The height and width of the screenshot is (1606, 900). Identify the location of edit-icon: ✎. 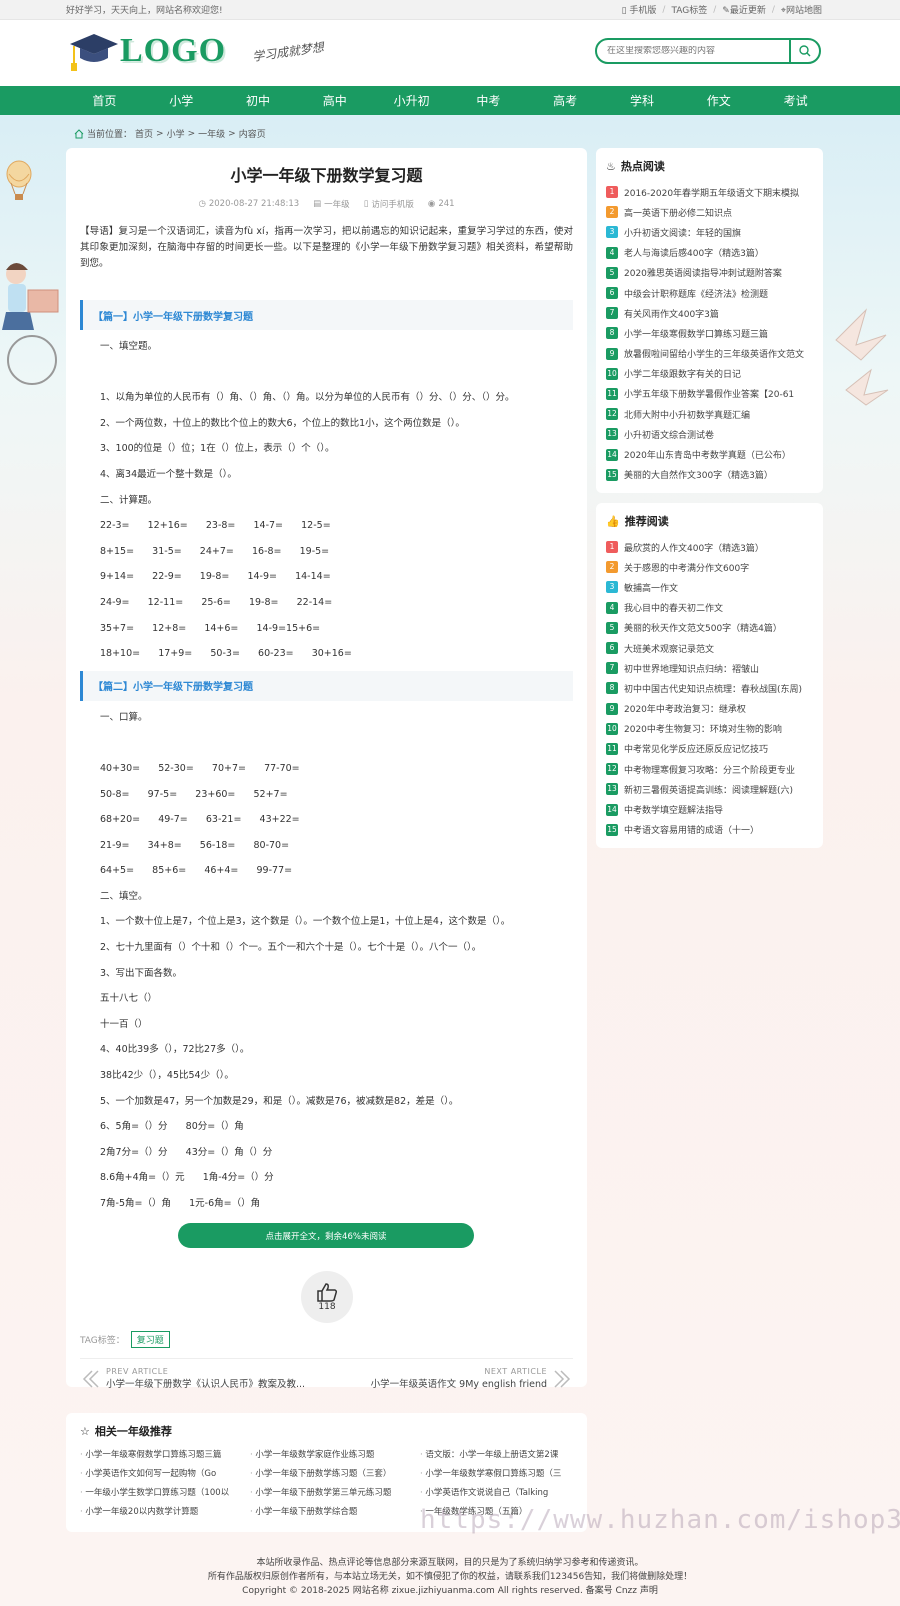
(726, 11).